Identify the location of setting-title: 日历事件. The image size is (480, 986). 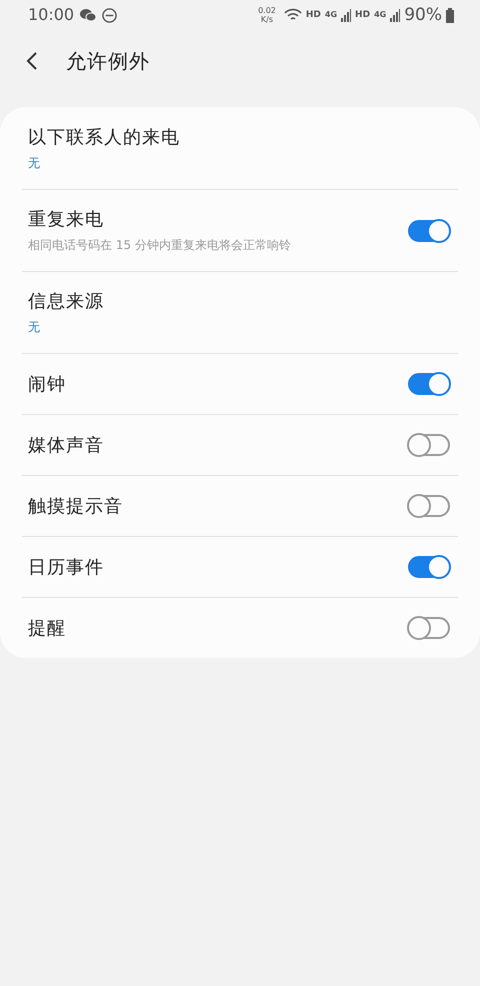
(66, 567).